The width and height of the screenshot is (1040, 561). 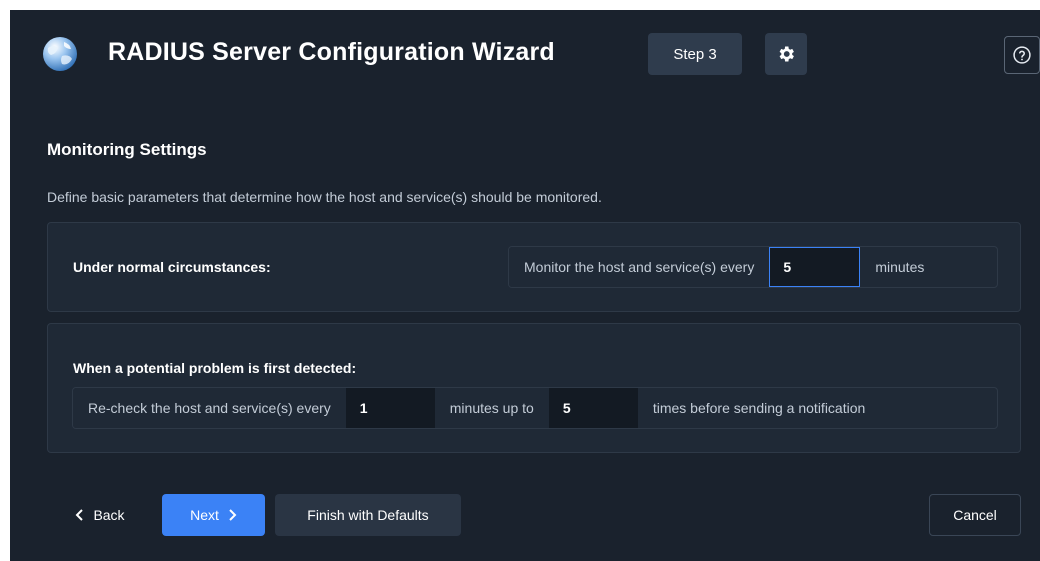 What do you see at coordinates (390, 408) in the screenshot?
I see `retry-interval-input` at bounding box center [390, 408].